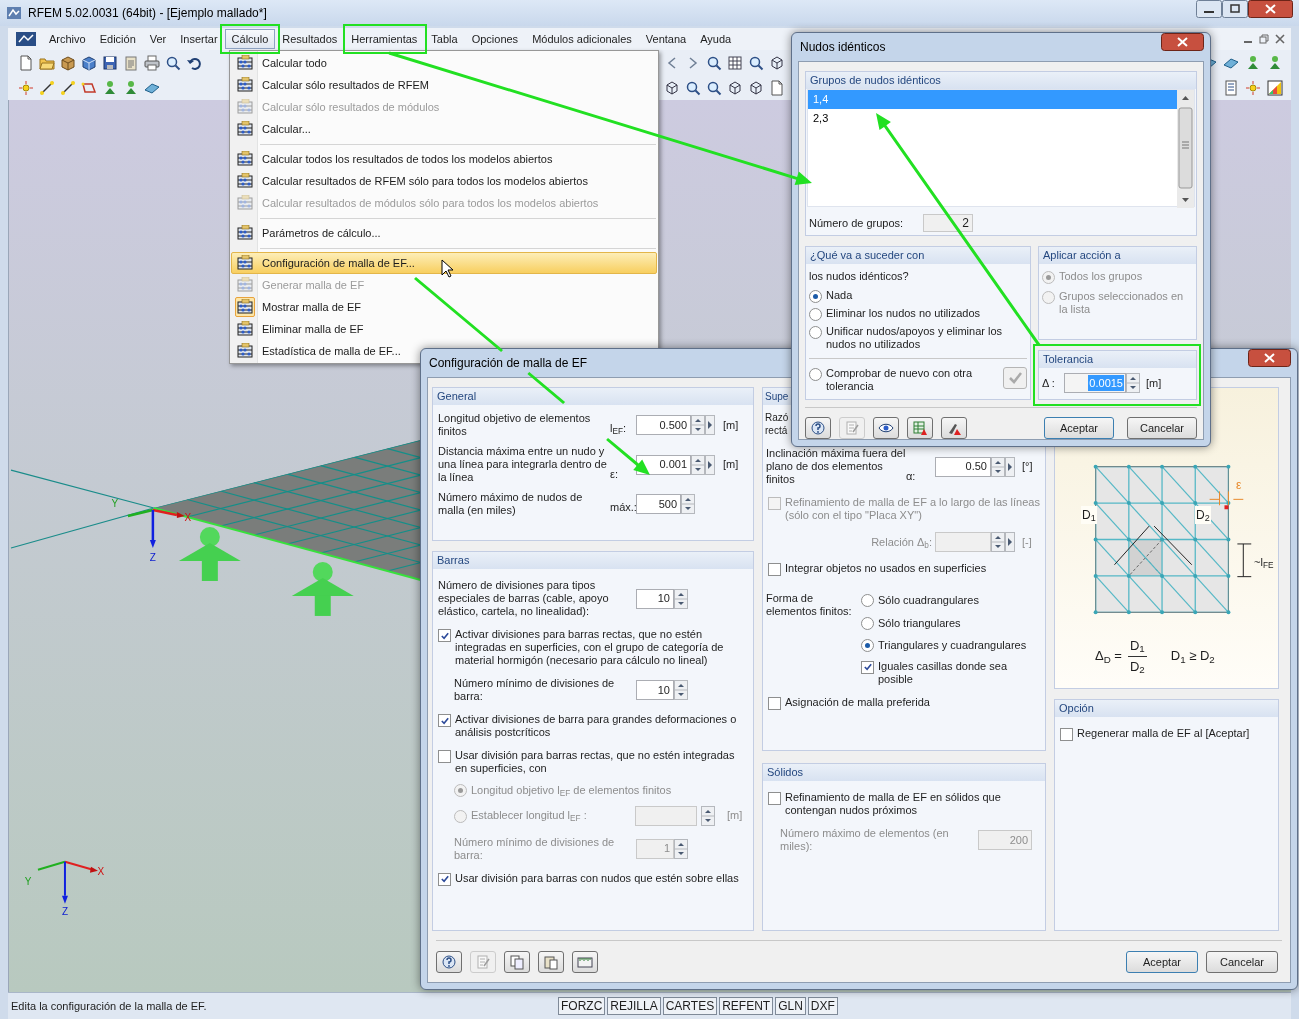 This screenshot has width=1299, height=1019. What do you see at coordinates (1117, 359) in the screenshot?
I see `group-title: Tolerancia` at bounding box center [1117, 359].